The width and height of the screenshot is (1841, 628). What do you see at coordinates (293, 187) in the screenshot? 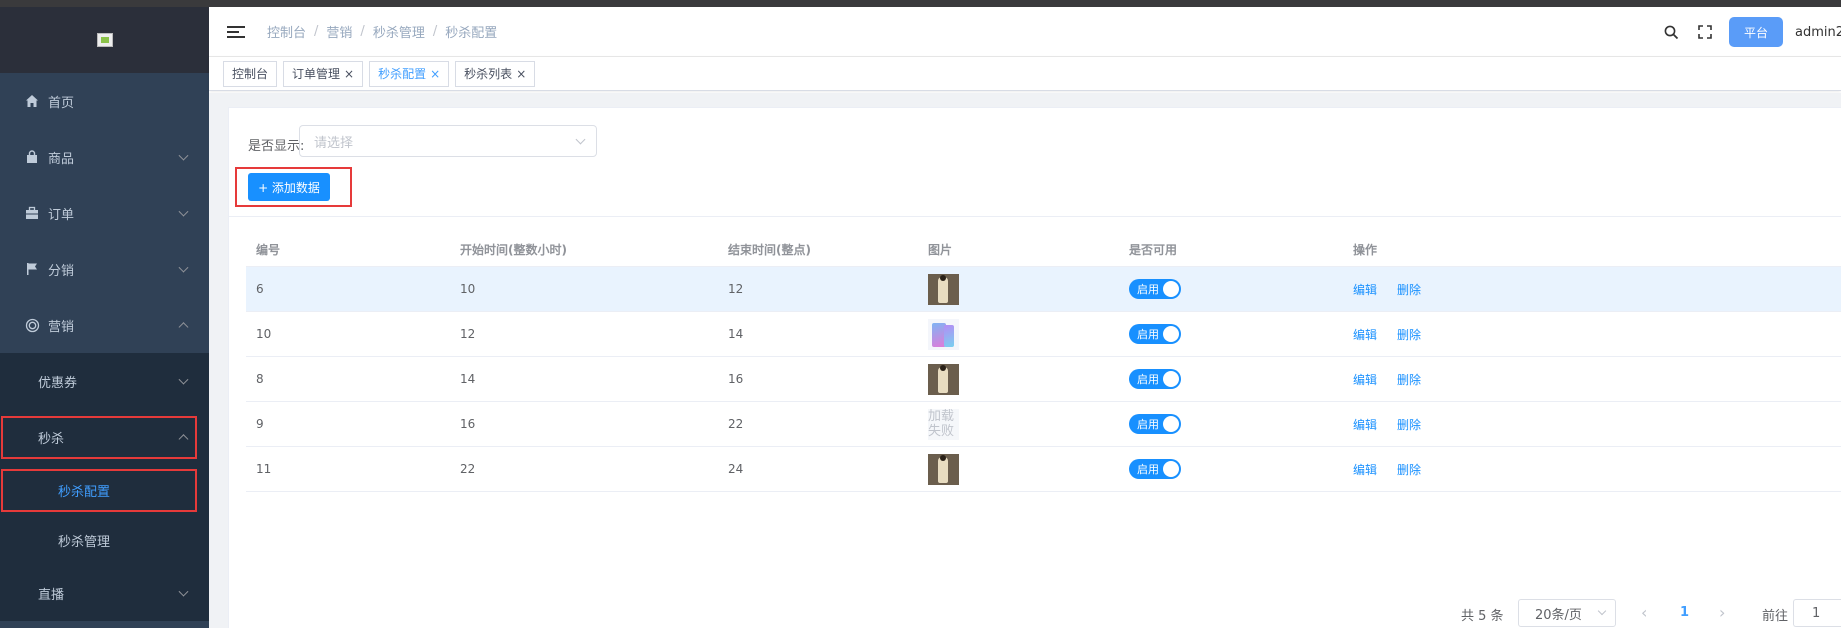
I see `highlight-add-button` at bounding box center [293, 187].